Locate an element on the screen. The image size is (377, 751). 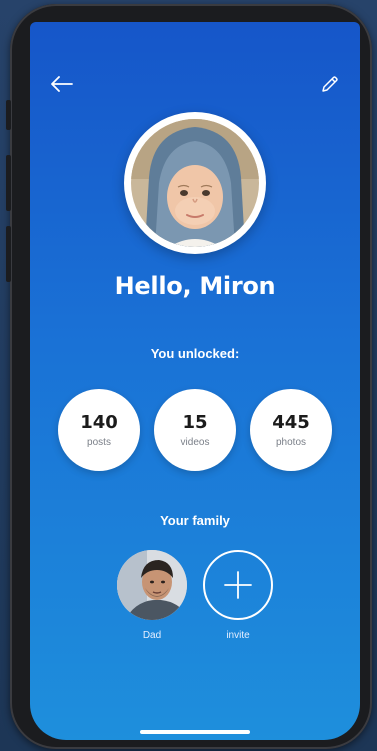
invite-member: invite is located at coordinates (238, 595).